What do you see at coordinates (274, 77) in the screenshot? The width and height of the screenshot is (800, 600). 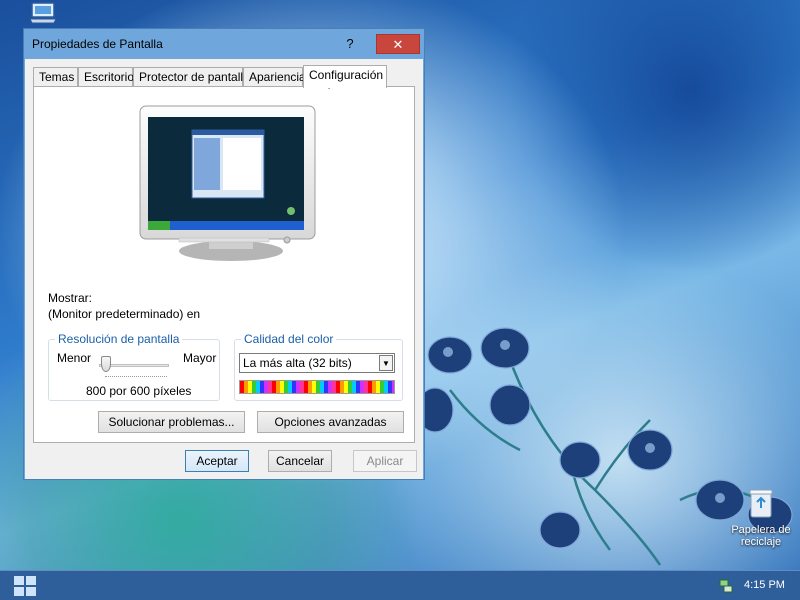 I see `tab-apariencia: Apariencia` at bounding box center [274, 77].